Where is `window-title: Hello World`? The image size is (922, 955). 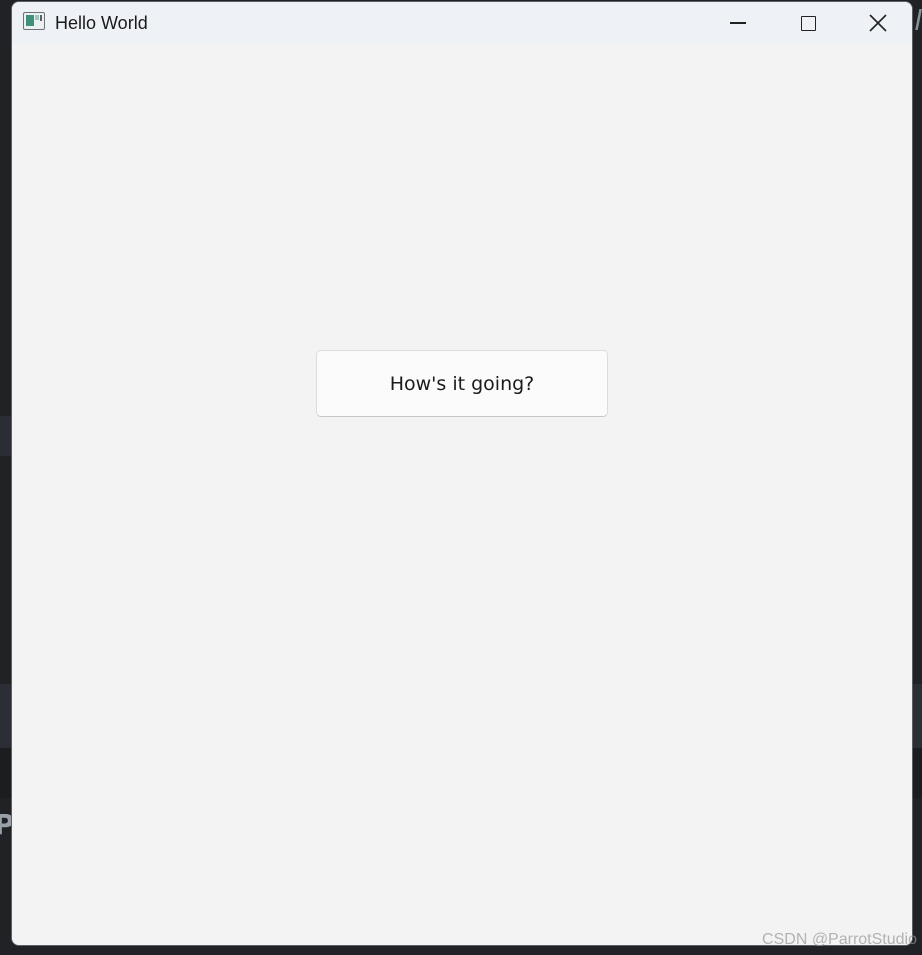
window-title: Hello World is located at coordinates (101, 23).